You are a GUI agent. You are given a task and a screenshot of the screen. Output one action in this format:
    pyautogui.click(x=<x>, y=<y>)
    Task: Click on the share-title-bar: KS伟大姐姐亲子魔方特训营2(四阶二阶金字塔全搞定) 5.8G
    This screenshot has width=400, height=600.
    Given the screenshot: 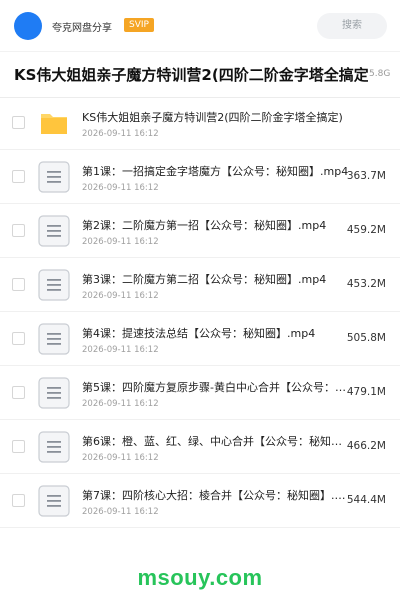 What is the action you would take?
    pyautogui.click(x=200, y=75)
    